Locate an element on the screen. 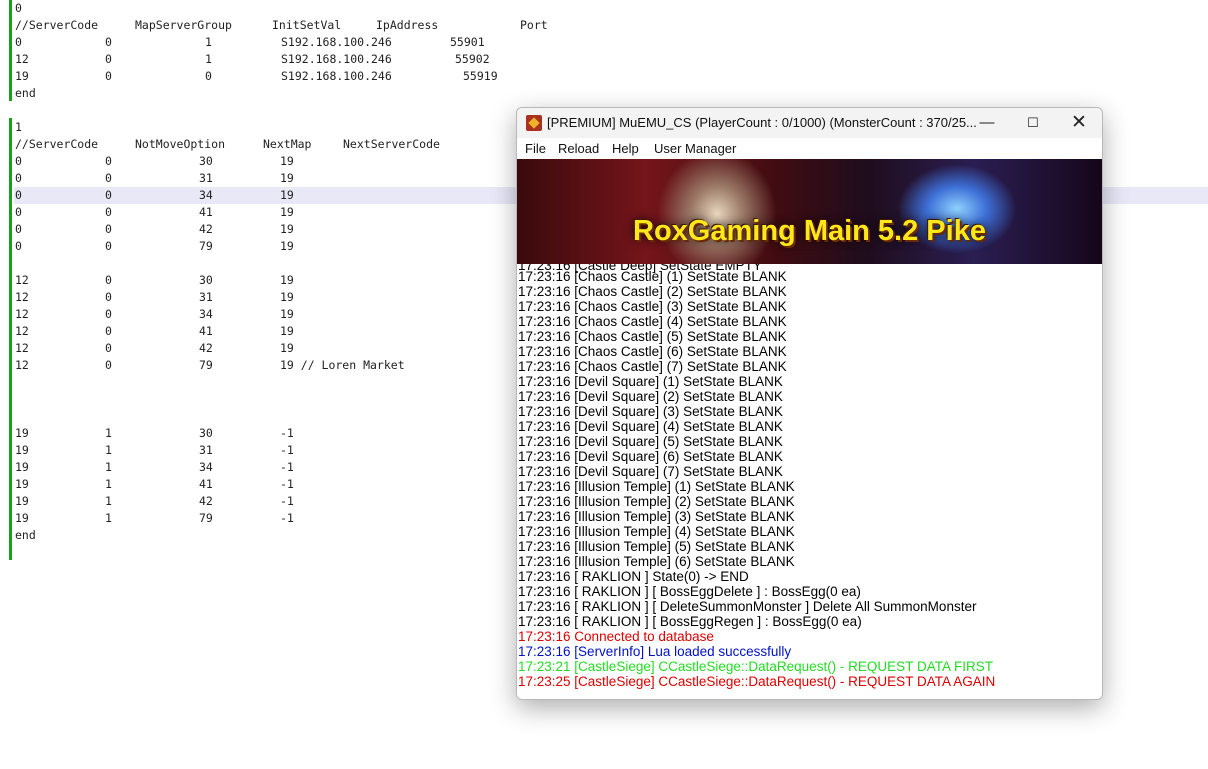 Image resolution: width=1208 pixels, height=769 pixels. code-line: 12 0 79 19 // Loren Market is located at coordinates (295, 365).